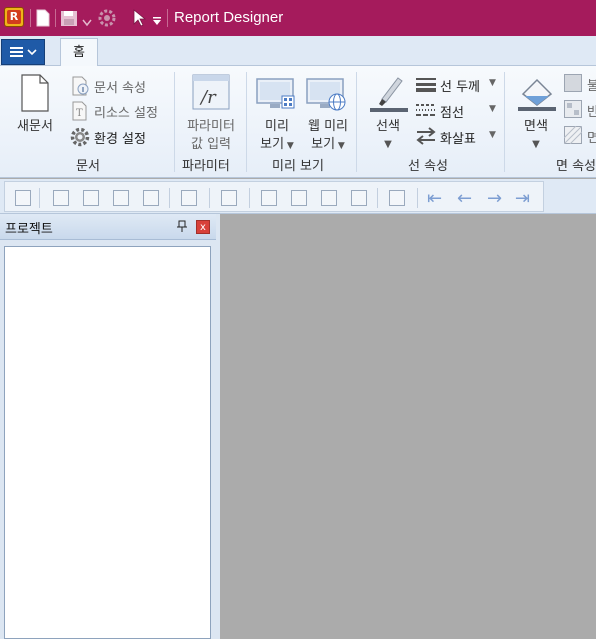 The image size is (596, 639). What do you see at coordinates (79, 113) in the screenshot?
I see `svg-text: T` at bounding box center [79, 113].